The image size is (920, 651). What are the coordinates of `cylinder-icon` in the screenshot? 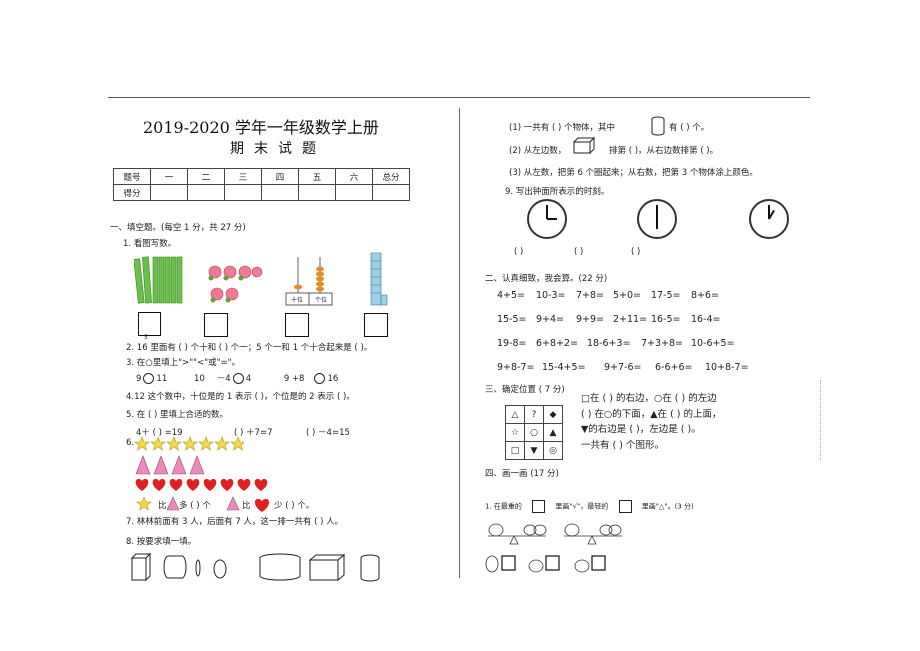 It's located at (658, 126).